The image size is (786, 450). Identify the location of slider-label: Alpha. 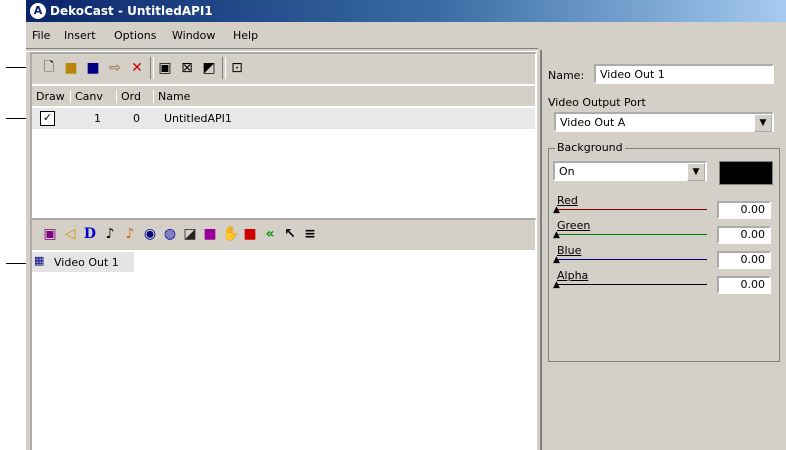
(573, 275).